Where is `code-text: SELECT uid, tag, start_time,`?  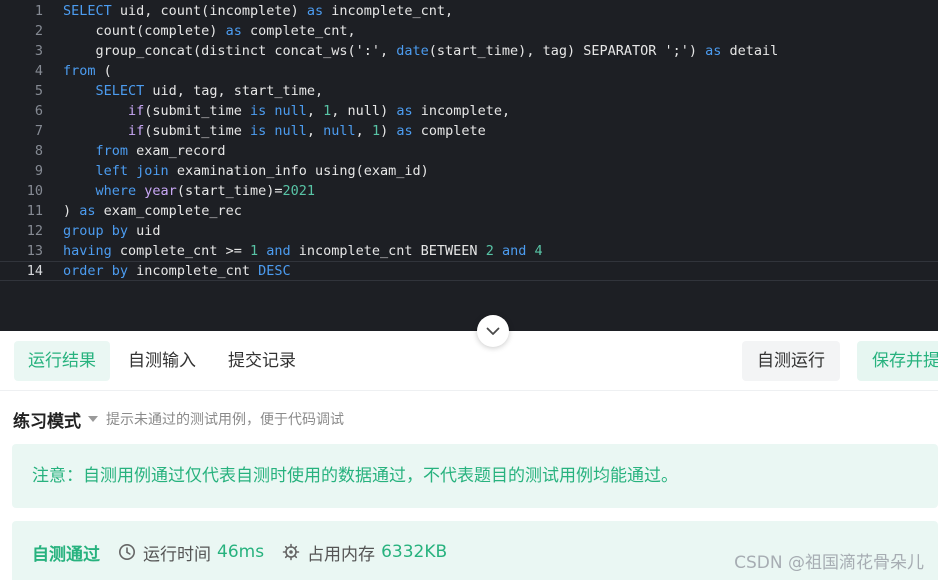 code-text: SELECT uid, tag, start_time, is located at coordinates (209, 91).